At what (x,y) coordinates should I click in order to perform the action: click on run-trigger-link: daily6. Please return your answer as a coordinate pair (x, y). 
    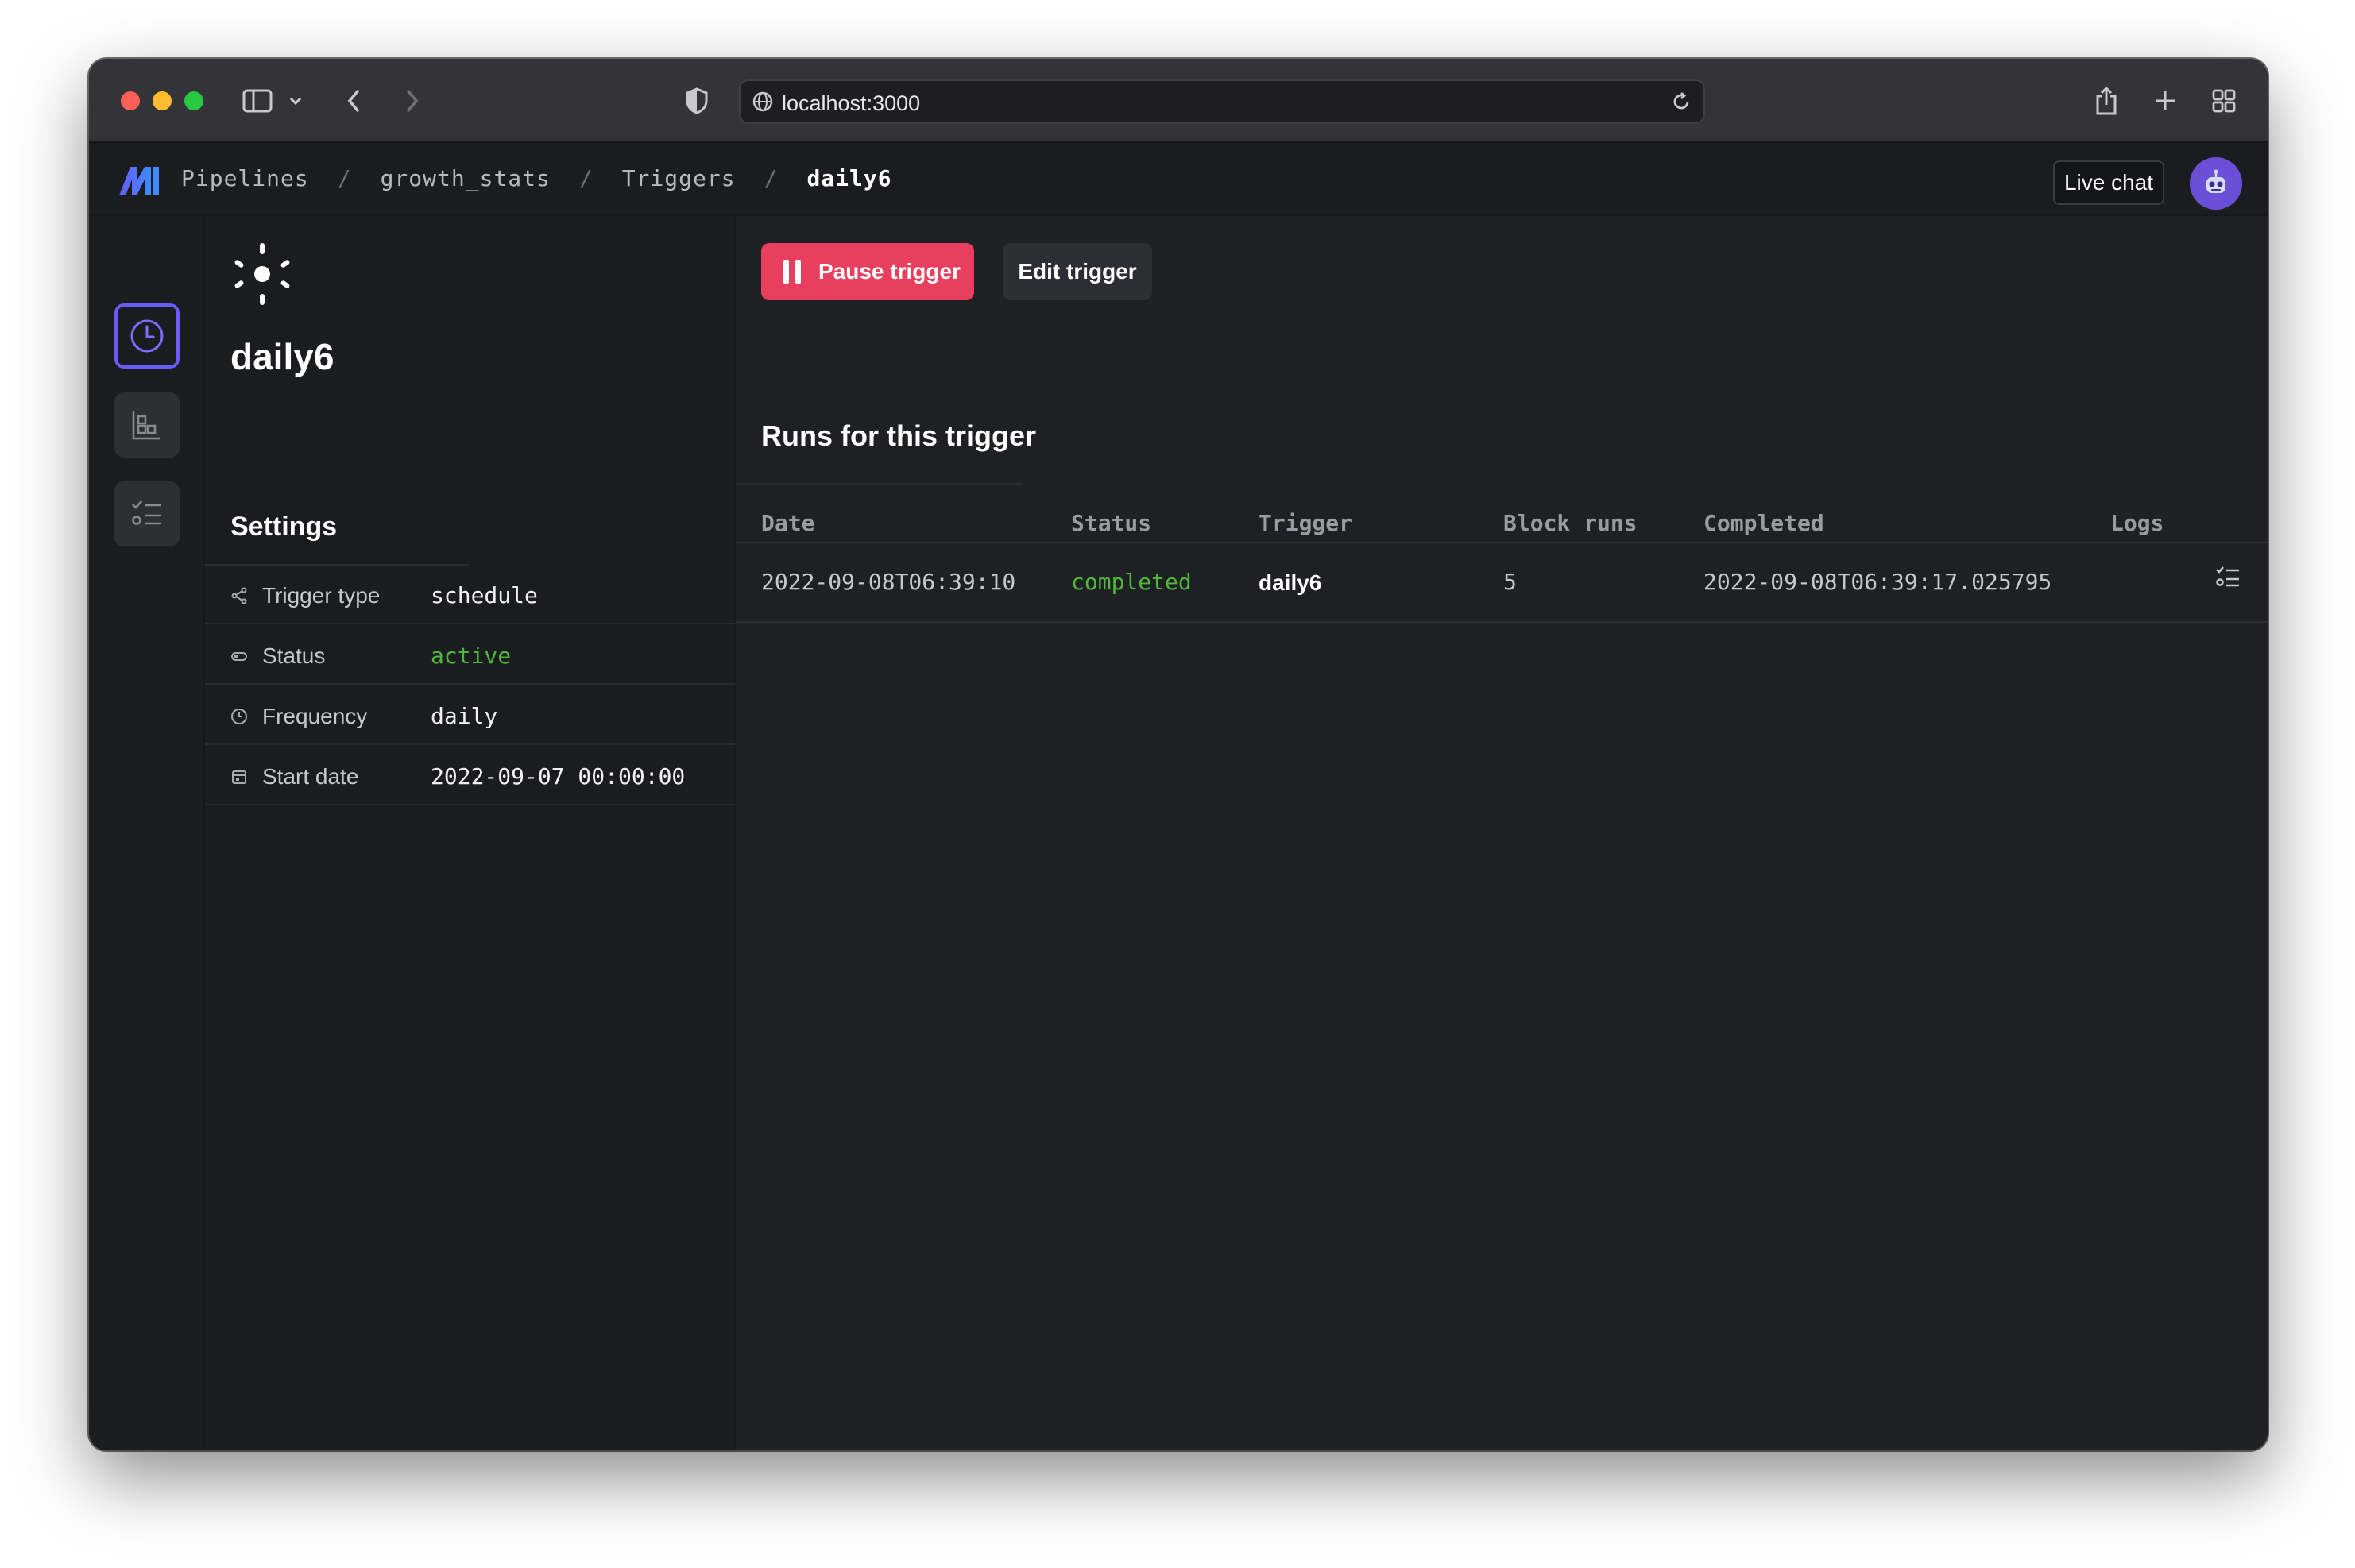
    Looking at the image, I should click on (1290, 583).